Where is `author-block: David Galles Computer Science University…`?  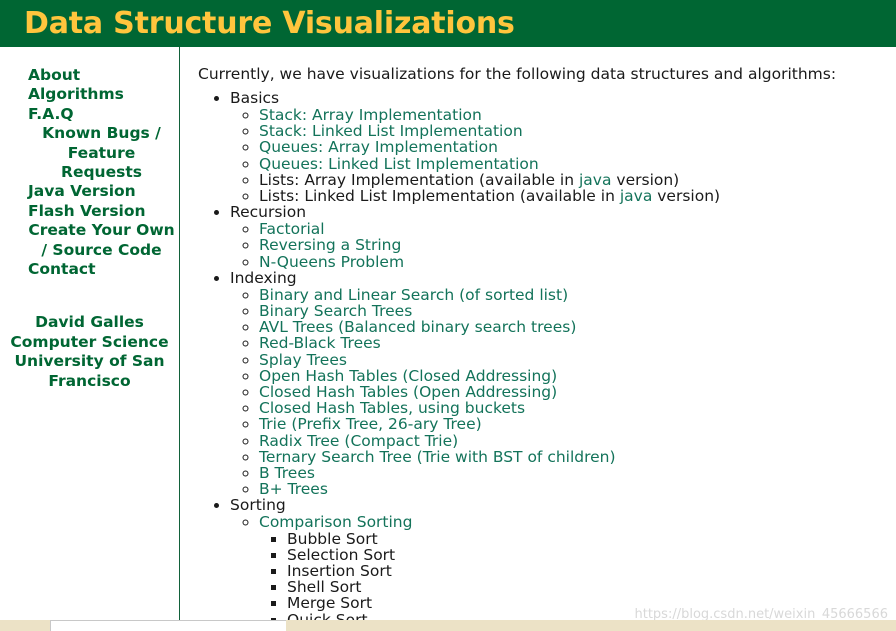
author-block: David Galles Computer Science University… is located at coordinates (89, 352).